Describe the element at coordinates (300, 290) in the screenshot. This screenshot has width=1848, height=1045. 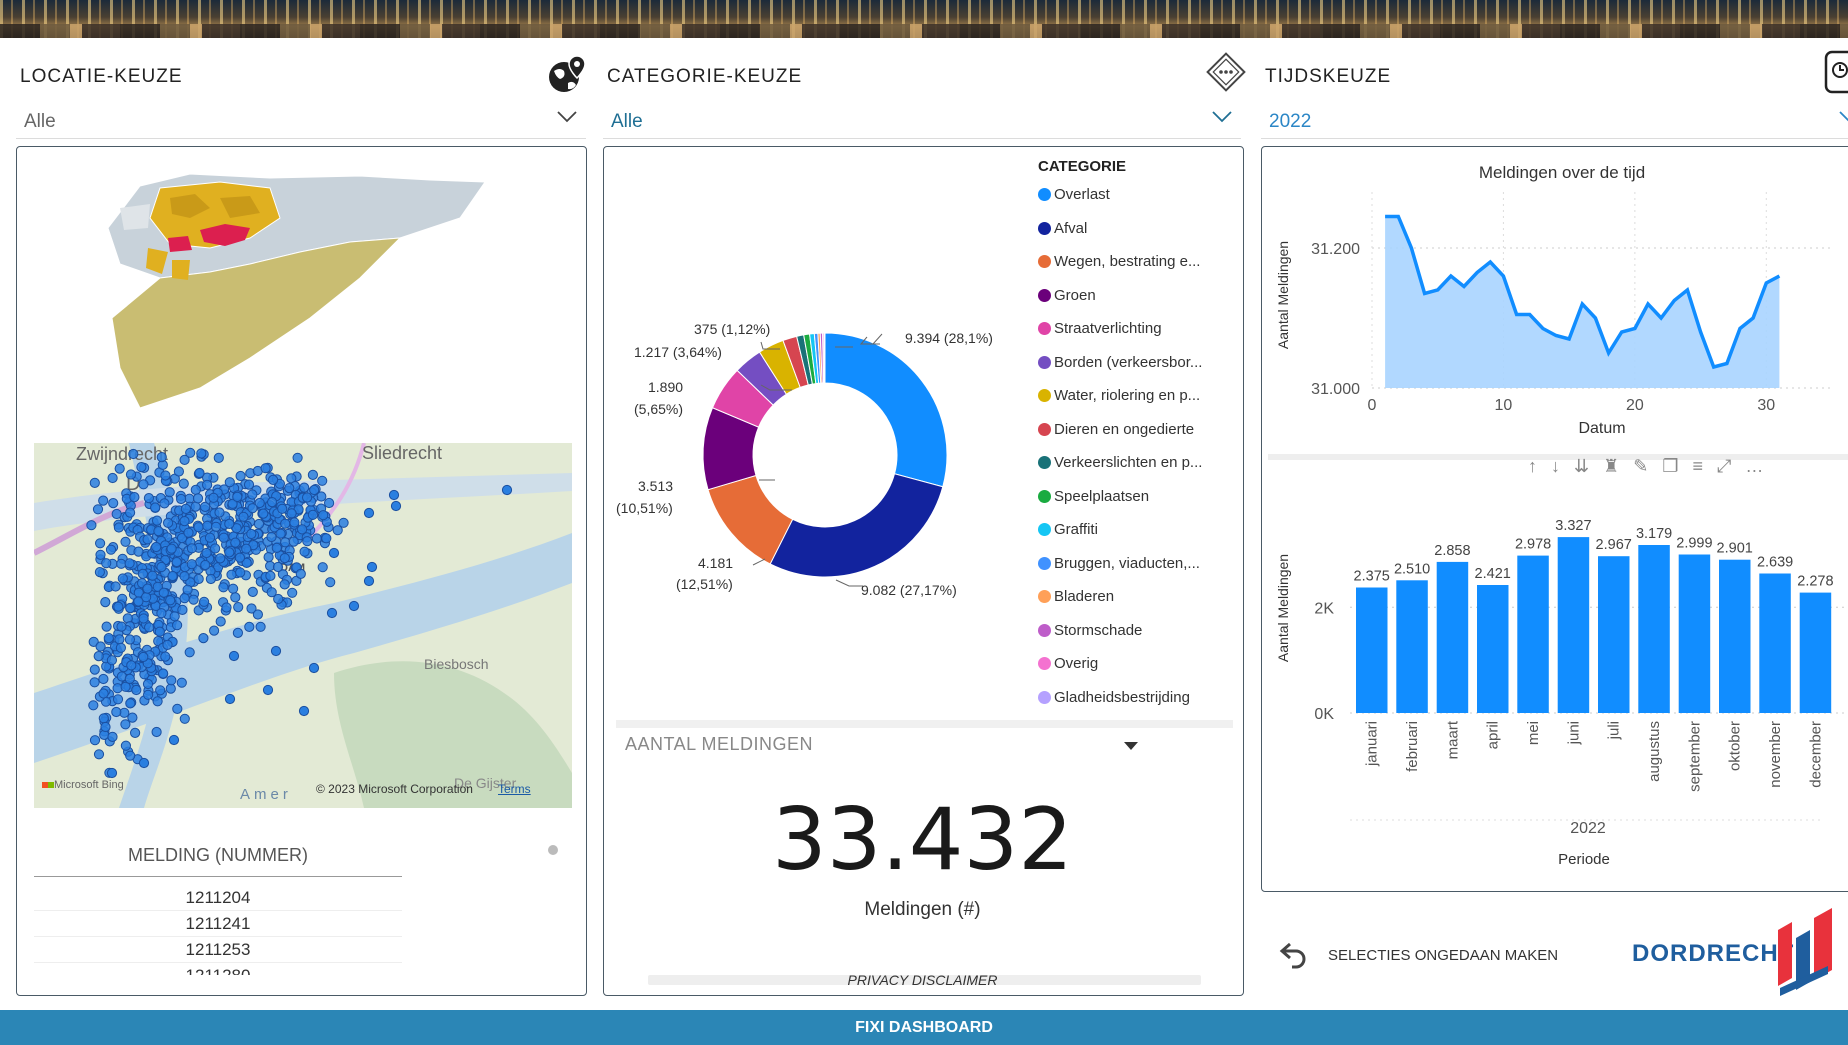
I see `wijk-shape-map` at that location.